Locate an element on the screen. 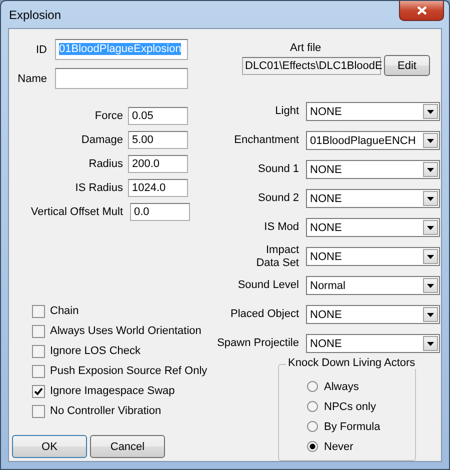 The width and height of the screenshot is (450, 470). field-label: Sound 2 is located at coordinates (278, 198).